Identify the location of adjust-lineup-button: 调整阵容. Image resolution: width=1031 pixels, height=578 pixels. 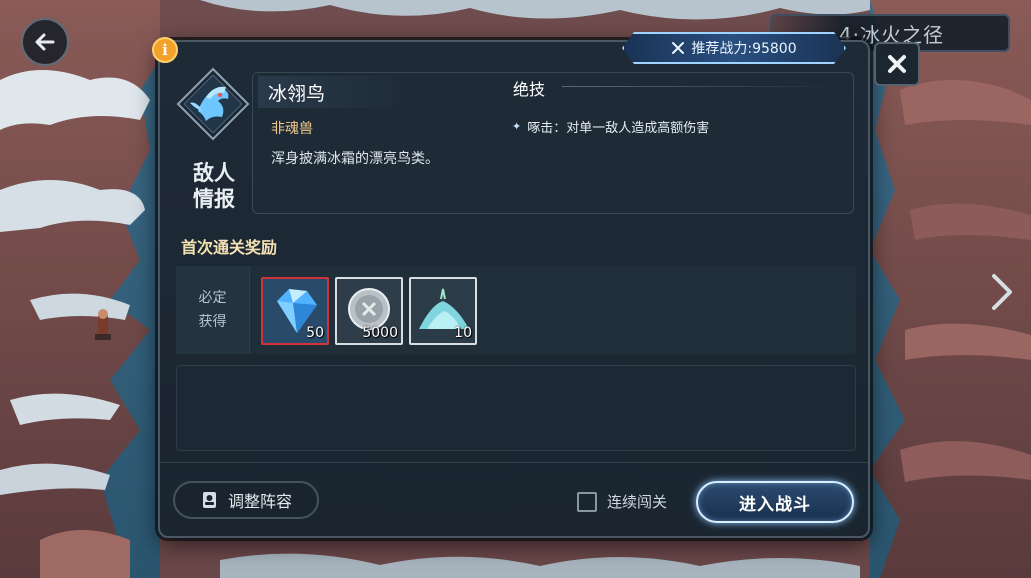
(246, 500).